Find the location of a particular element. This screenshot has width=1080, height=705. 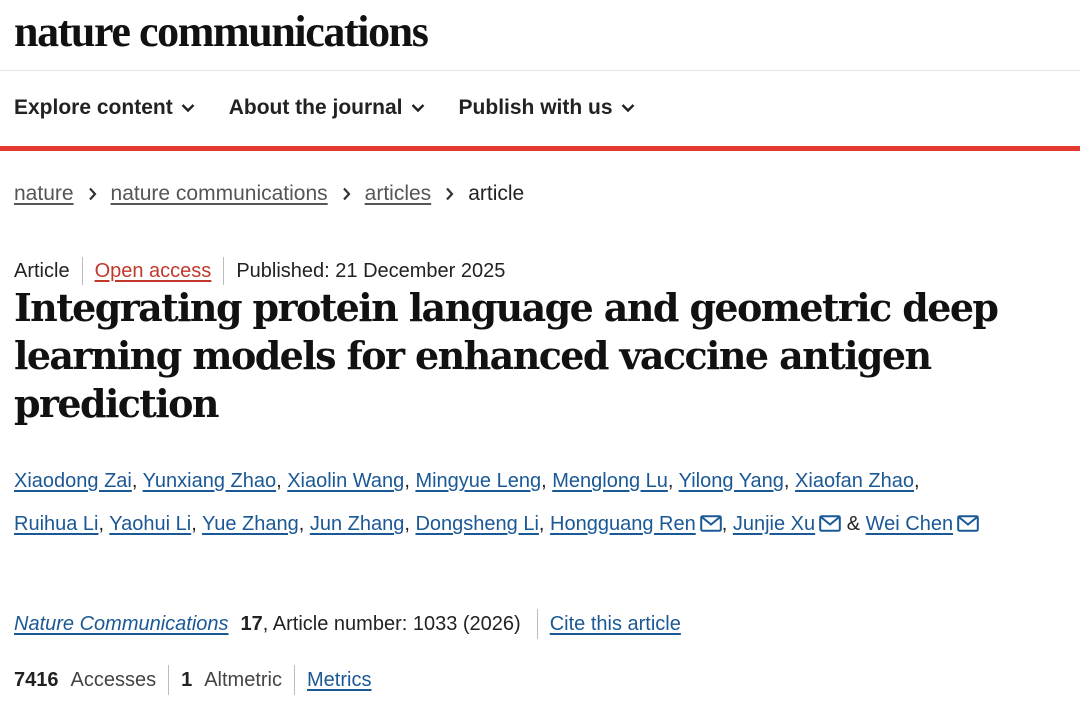

nav-about-journal: About the journal is located at coordinates (327, 108).